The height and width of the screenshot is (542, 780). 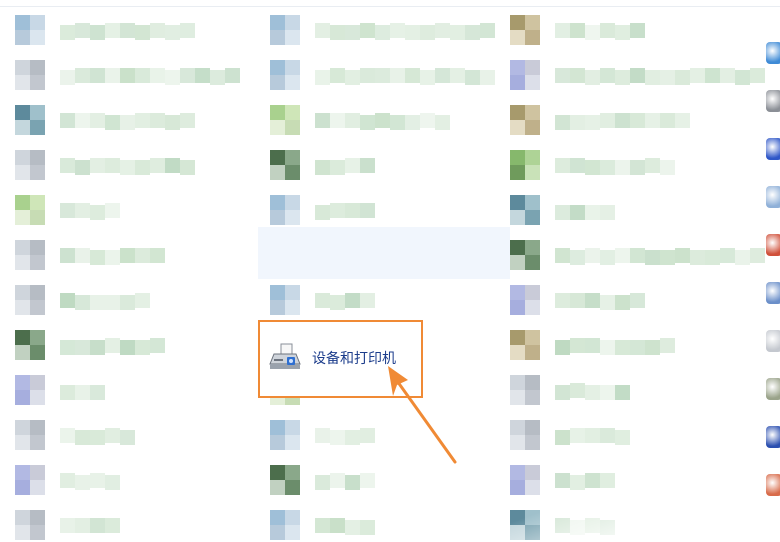 I want to click on globe-icon, so click(x=773, y=53).